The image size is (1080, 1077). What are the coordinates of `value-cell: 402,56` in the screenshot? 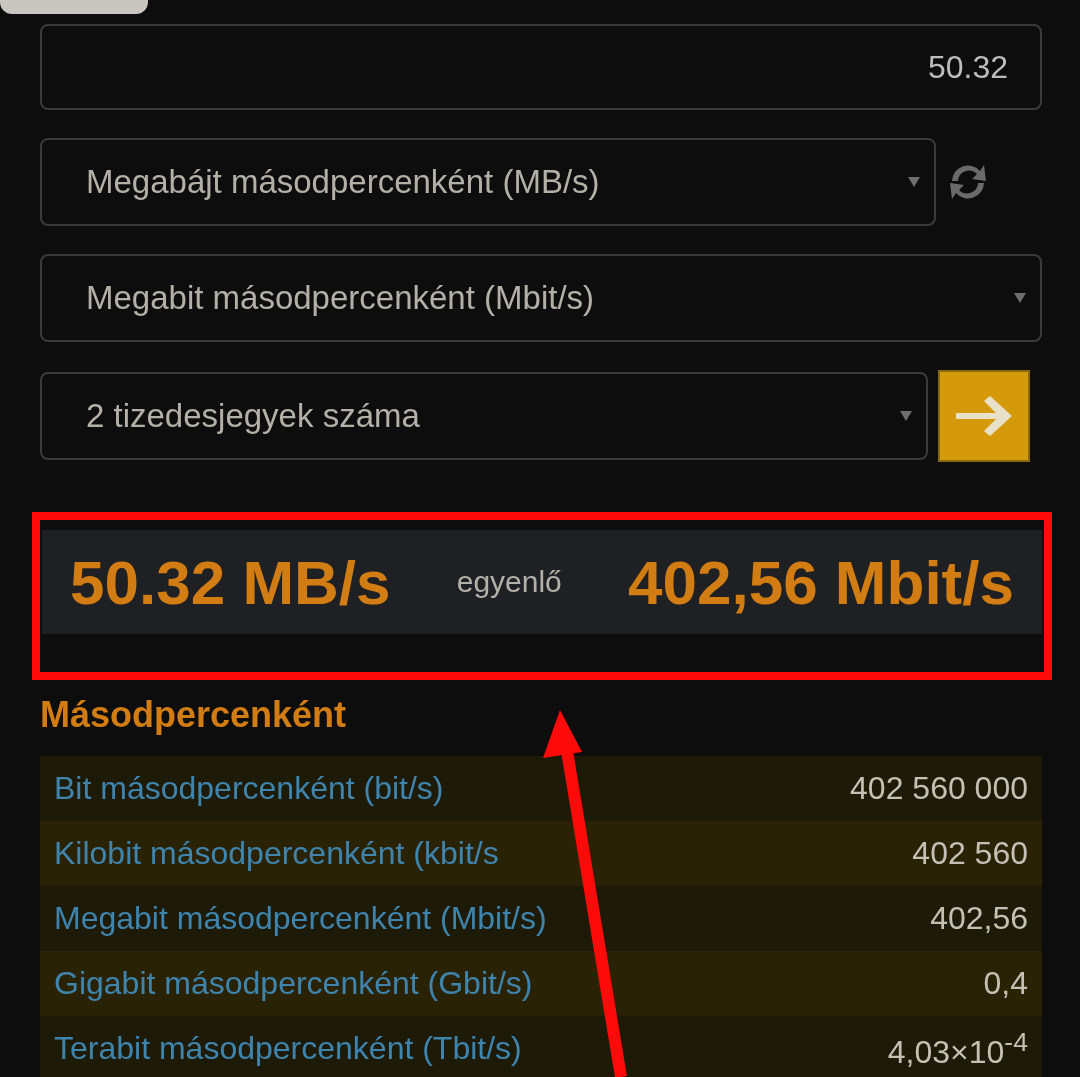 It's located at (979, 918).